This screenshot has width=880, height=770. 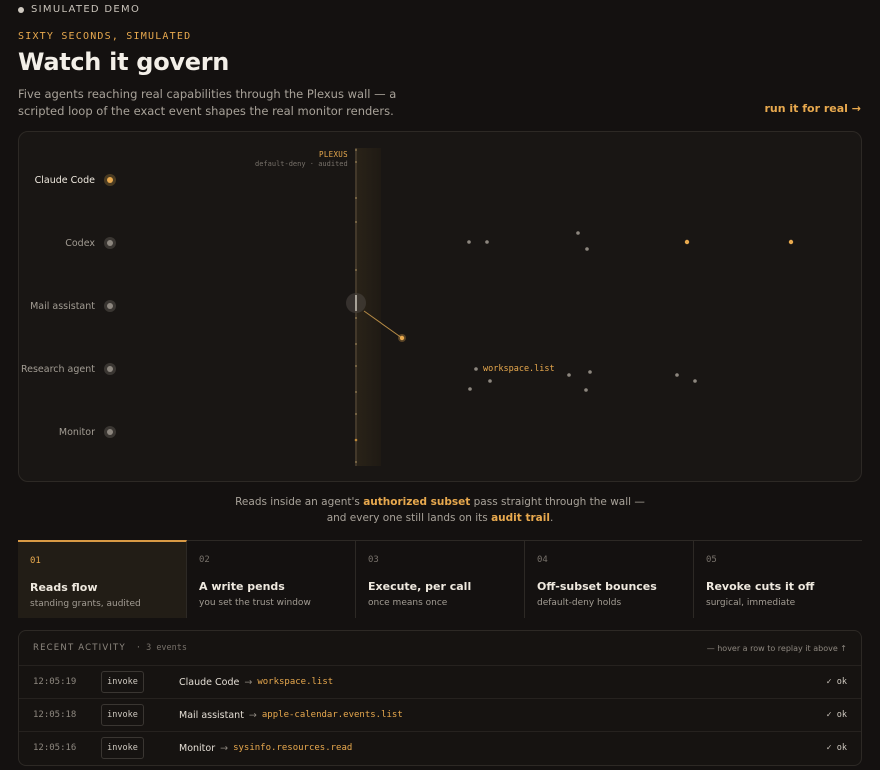 I want to click on agent-name: Codex, so click(x=80, y=243).